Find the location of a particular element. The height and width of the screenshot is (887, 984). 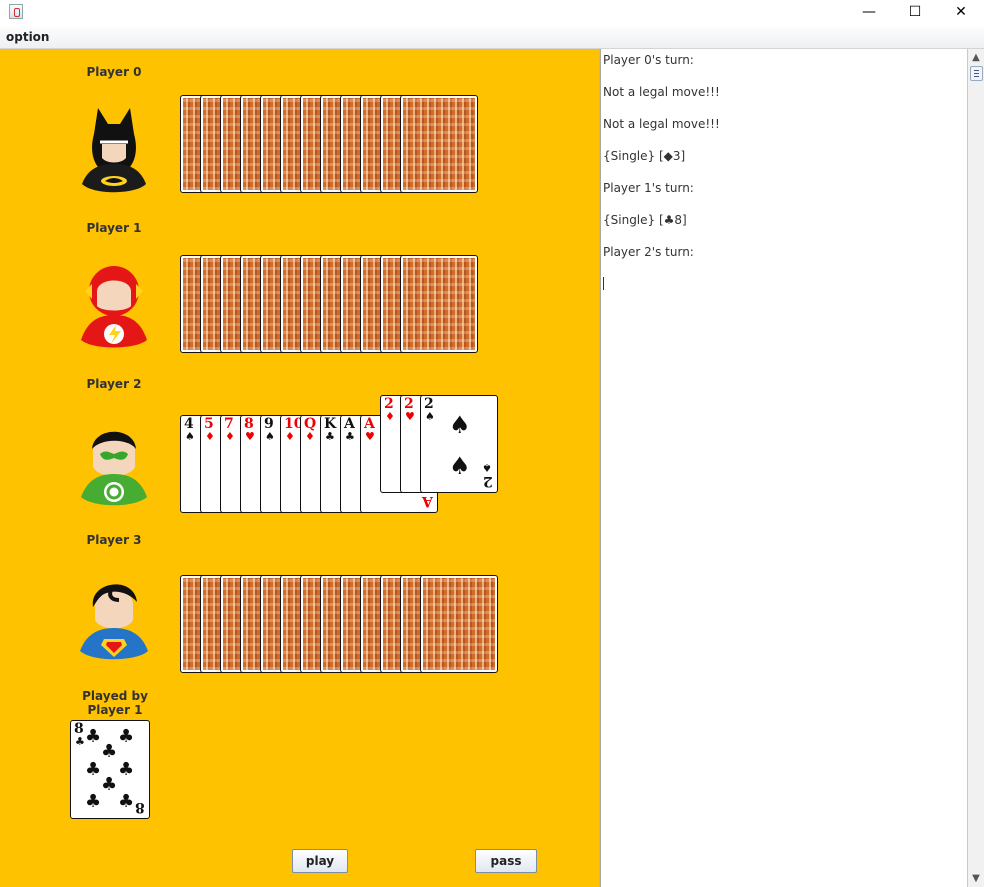

scroll-up-arrow-icon: ▲ is located at coordinates (976, 57).